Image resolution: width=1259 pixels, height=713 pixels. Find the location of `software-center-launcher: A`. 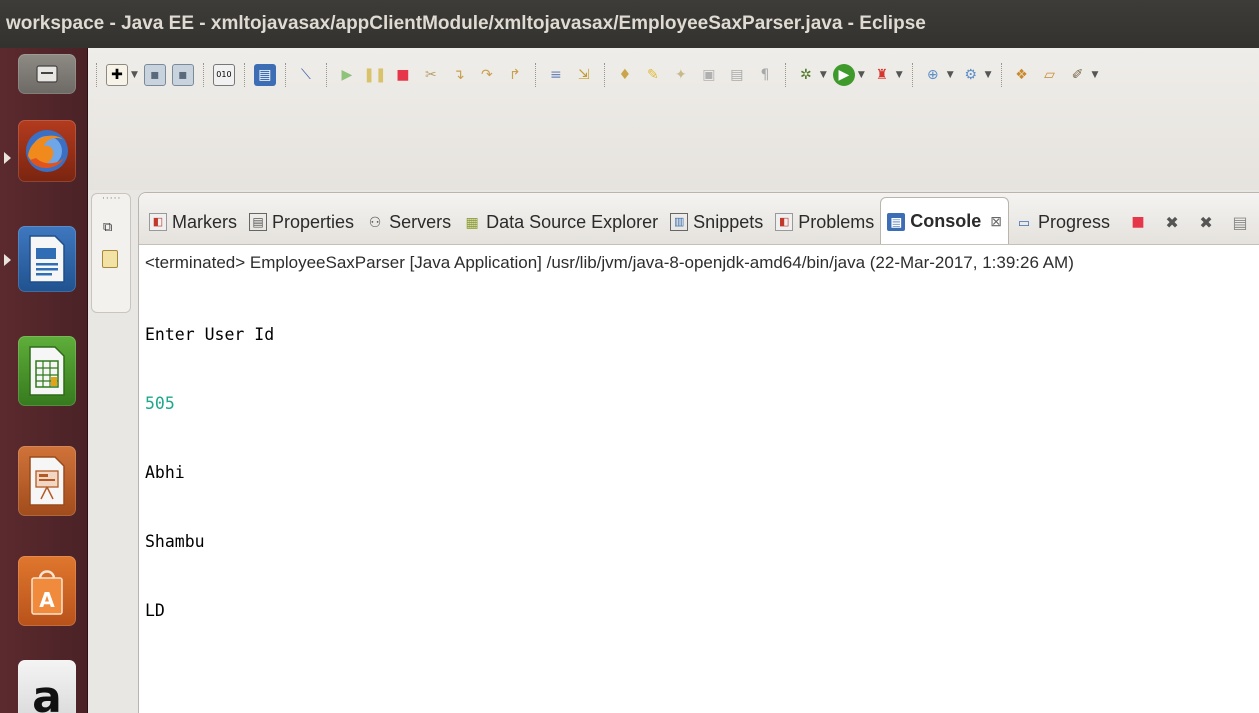

software-center-launcher: A is located at coordinates (47, 591).